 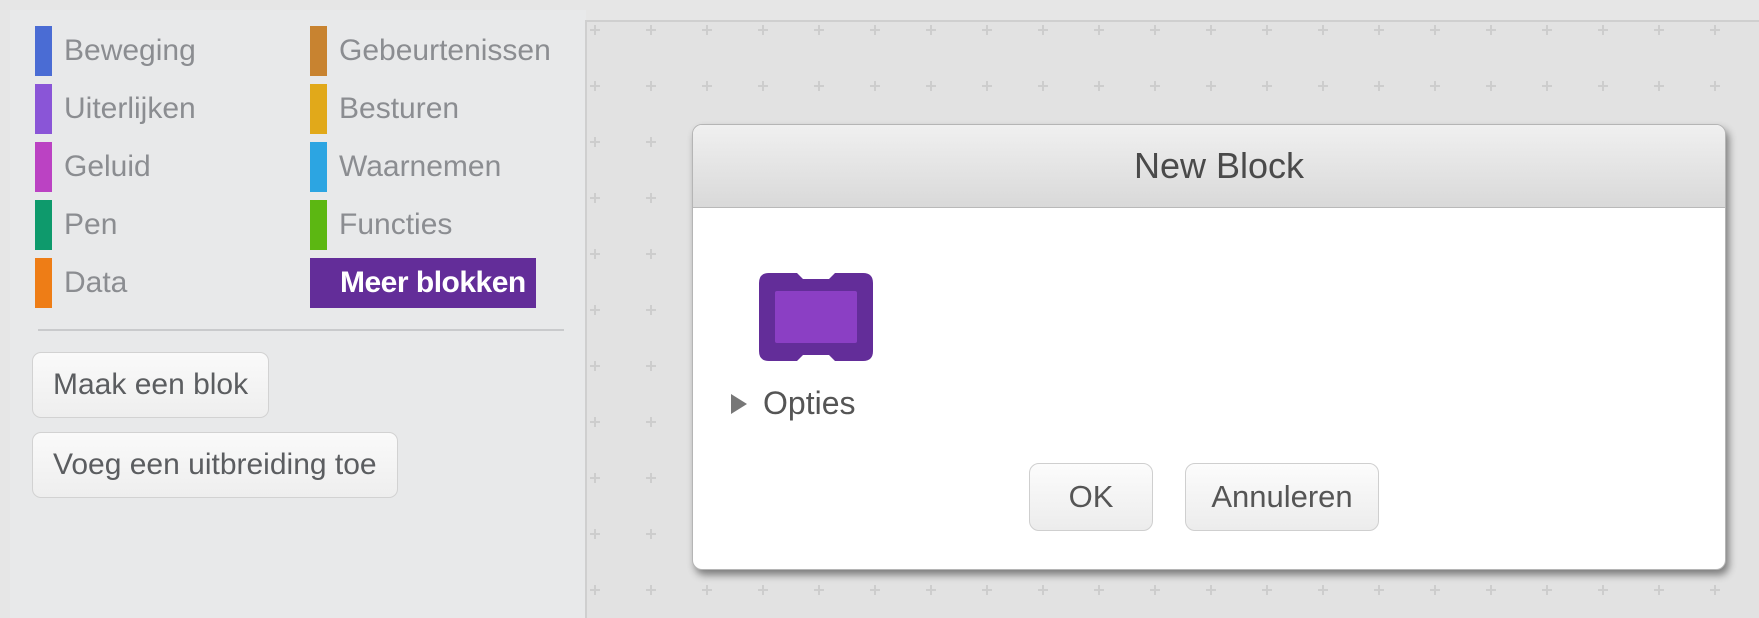 I want to click on make-block-button: Maak een blok, so click(x=151, y=385).